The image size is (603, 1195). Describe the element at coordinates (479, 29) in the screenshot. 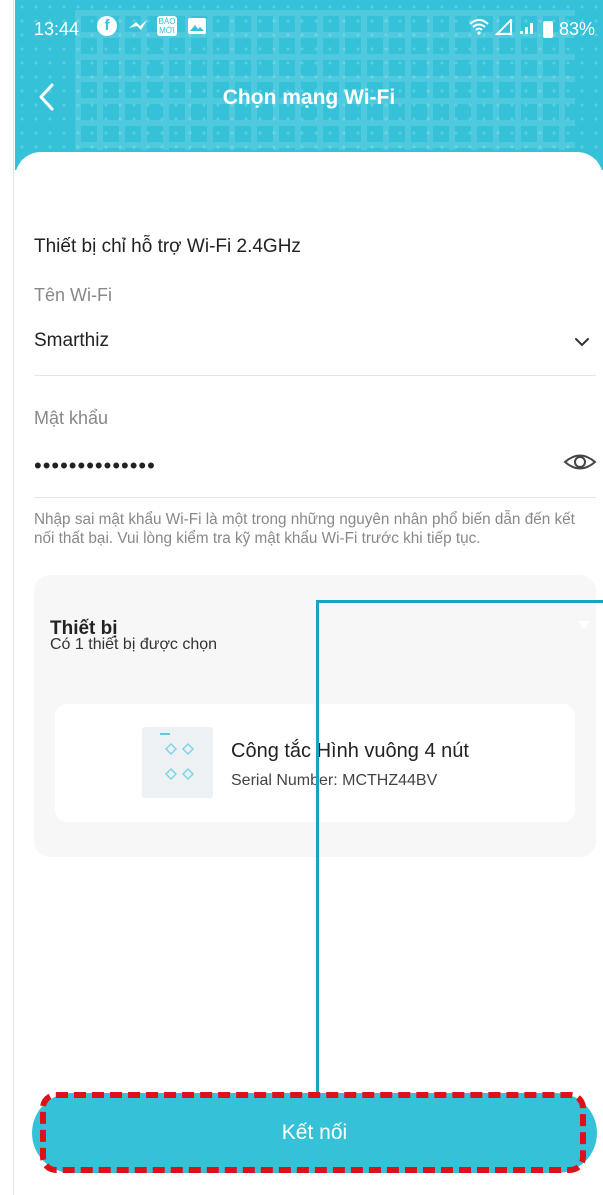

I see `wifi-icon` at that location.